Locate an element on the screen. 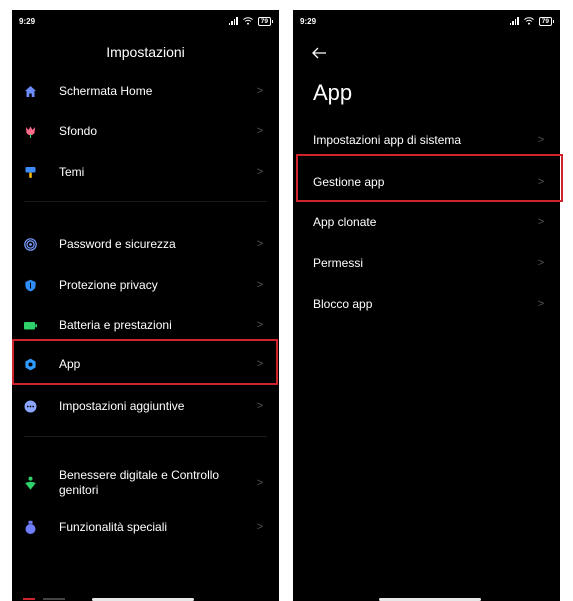 The width and height of the screenshot is (573, 601). app-item-label: Permessi is located at coordinates (338, 262).